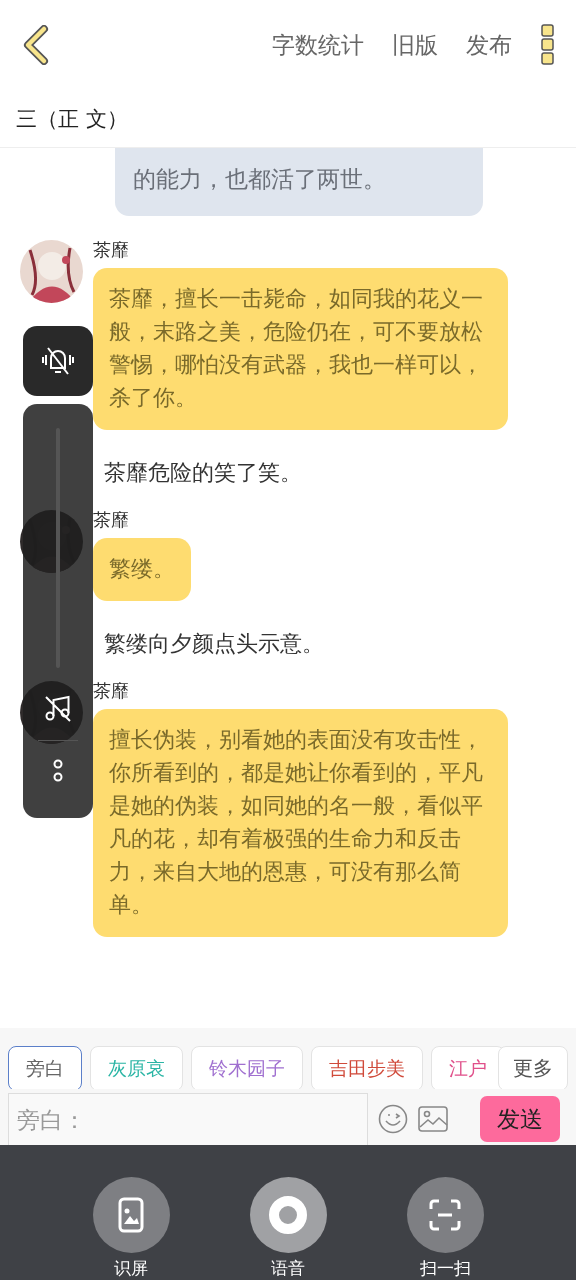  I want to click on role-tab: 吉田步美, so click(367, 1067).